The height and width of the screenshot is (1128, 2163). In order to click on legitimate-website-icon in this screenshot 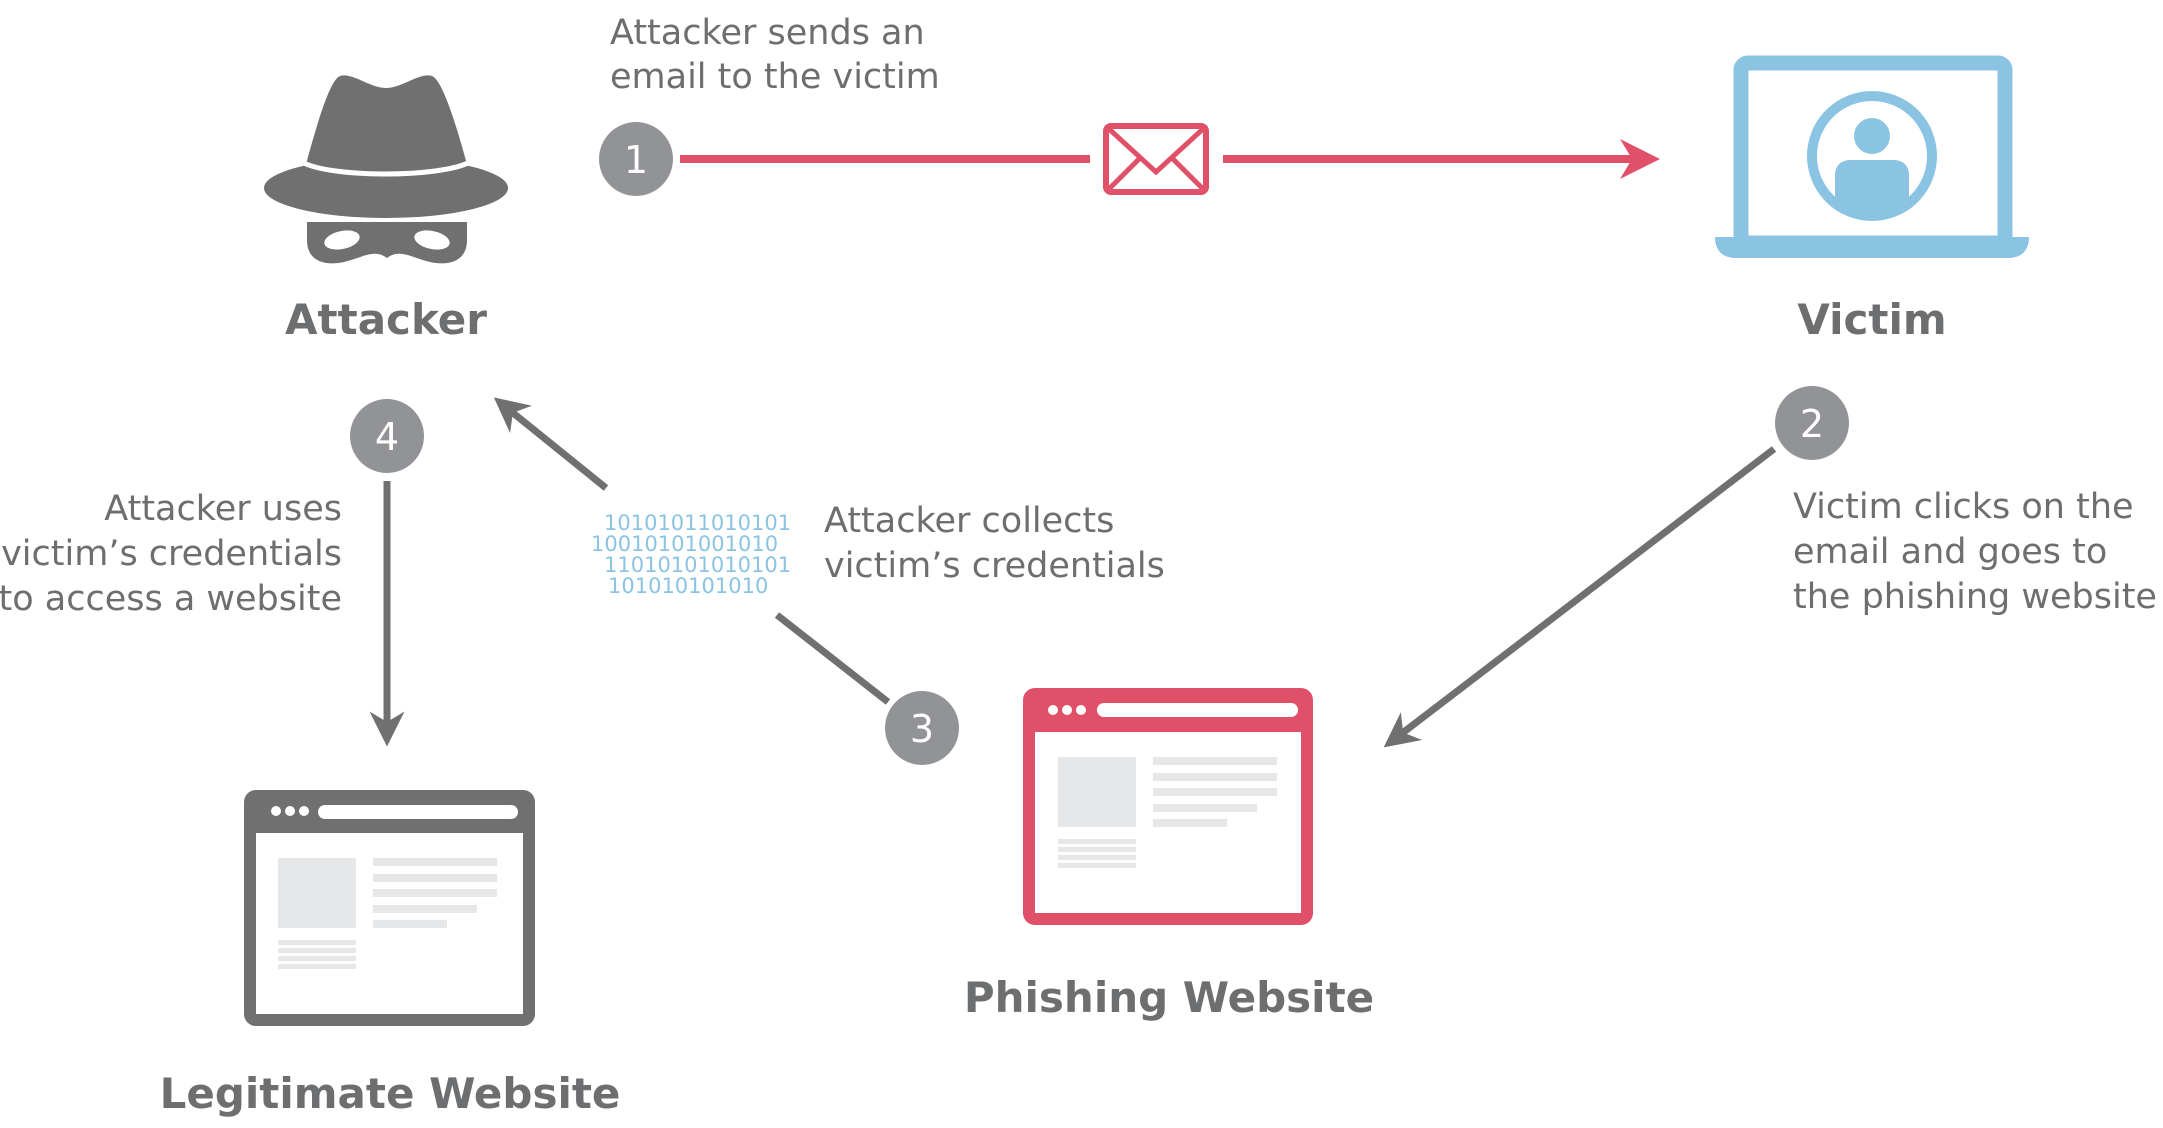, I will do `click(389, 908)`.